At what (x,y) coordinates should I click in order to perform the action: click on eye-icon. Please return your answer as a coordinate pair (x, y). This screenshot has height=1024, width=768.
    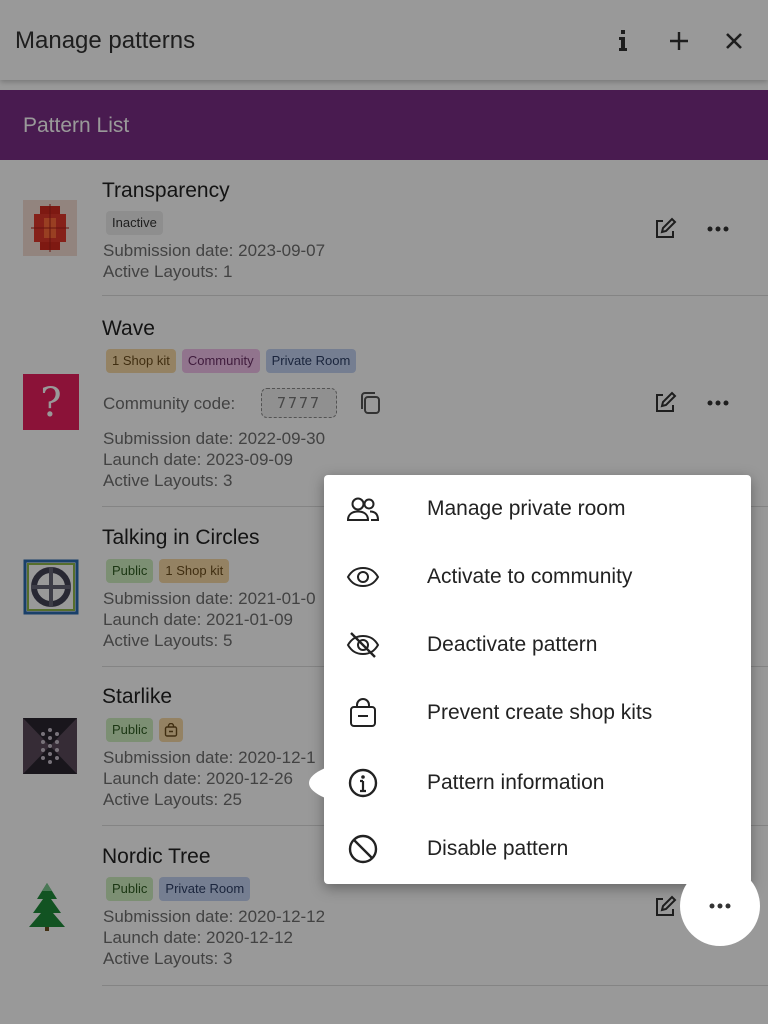
    Looking at the image, I should click on (363, 577).